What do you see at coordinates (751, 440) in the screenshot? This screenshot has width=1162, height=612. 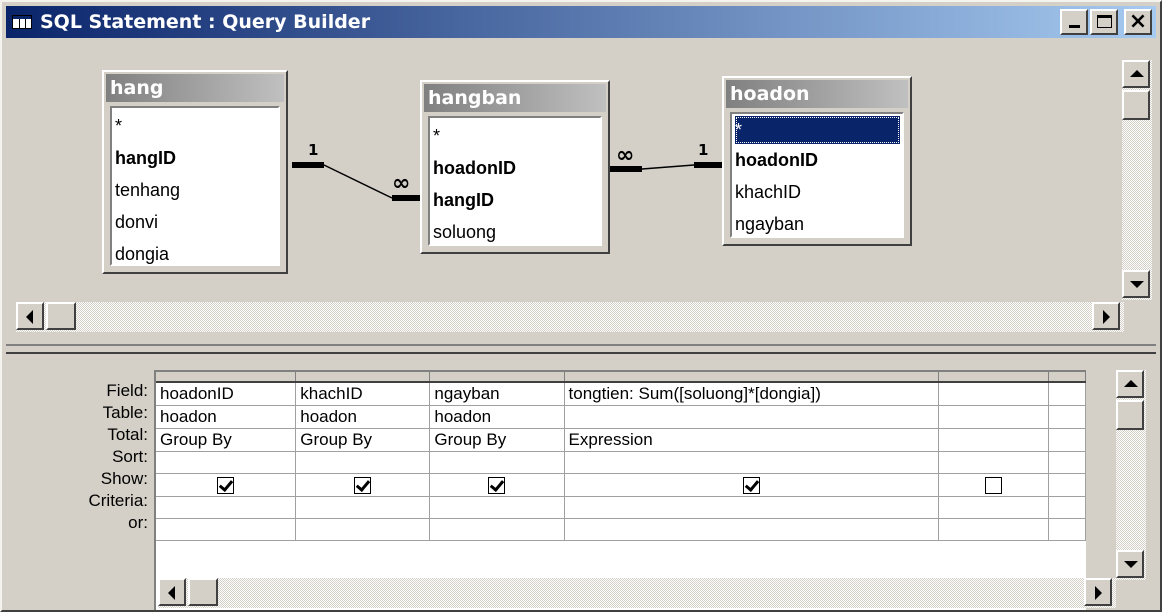 I see `total-cell: Expression` at bounding box center [751, 440].